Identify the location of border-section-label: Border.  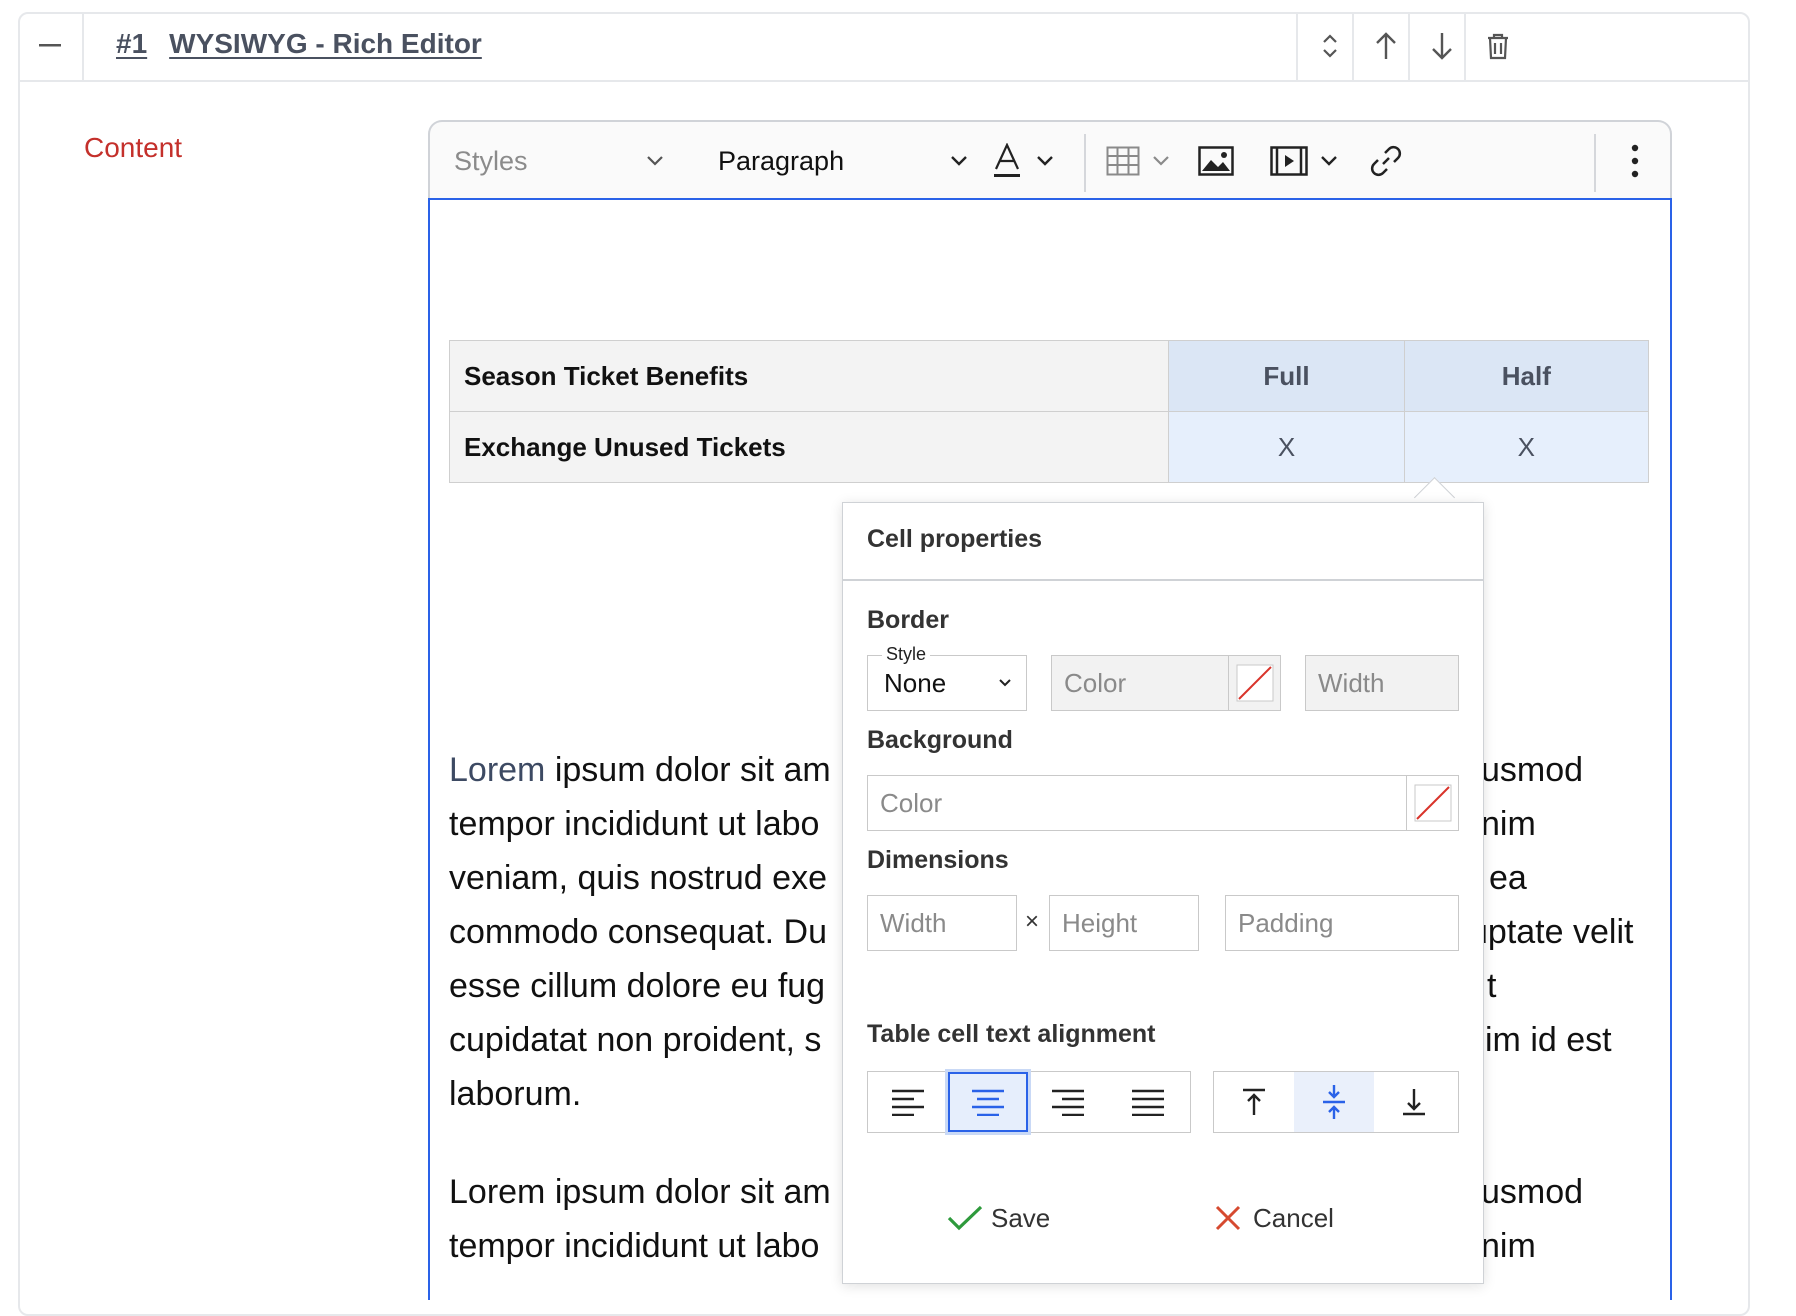
(908, 620).